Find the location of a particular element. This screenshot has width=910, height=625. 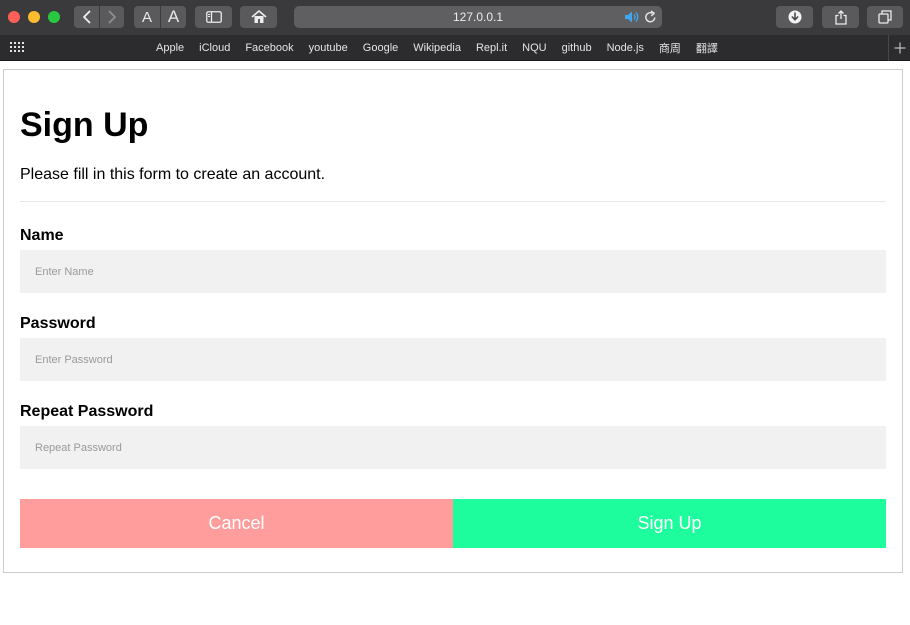

tabs-overview-button is located at coordinates (885, 17).